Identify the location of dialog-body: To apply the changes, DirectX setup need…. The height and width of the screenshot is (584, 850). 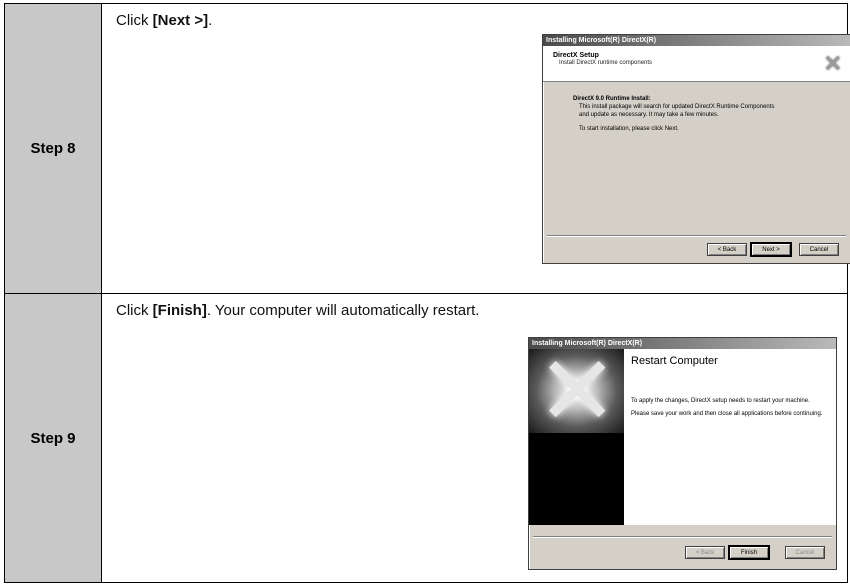
(731, 410).